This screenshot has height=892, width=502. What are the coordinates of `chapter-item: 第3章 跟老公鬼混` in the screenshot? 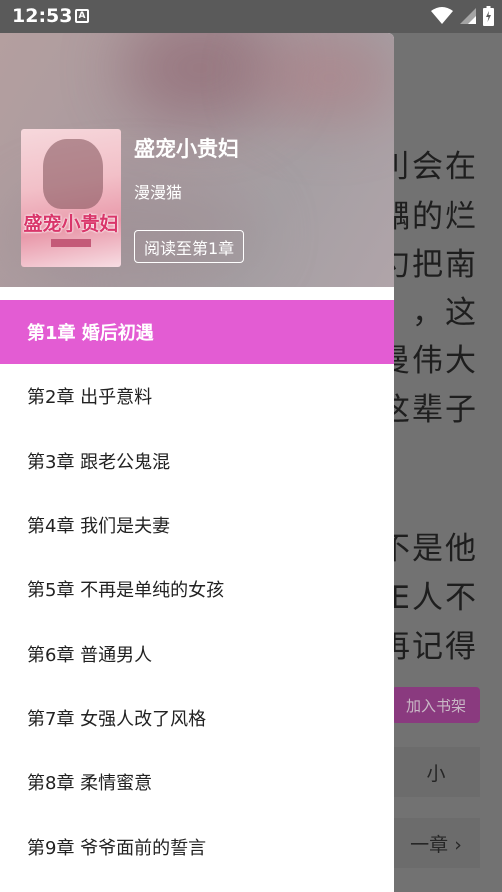 It's located at (197, 461).